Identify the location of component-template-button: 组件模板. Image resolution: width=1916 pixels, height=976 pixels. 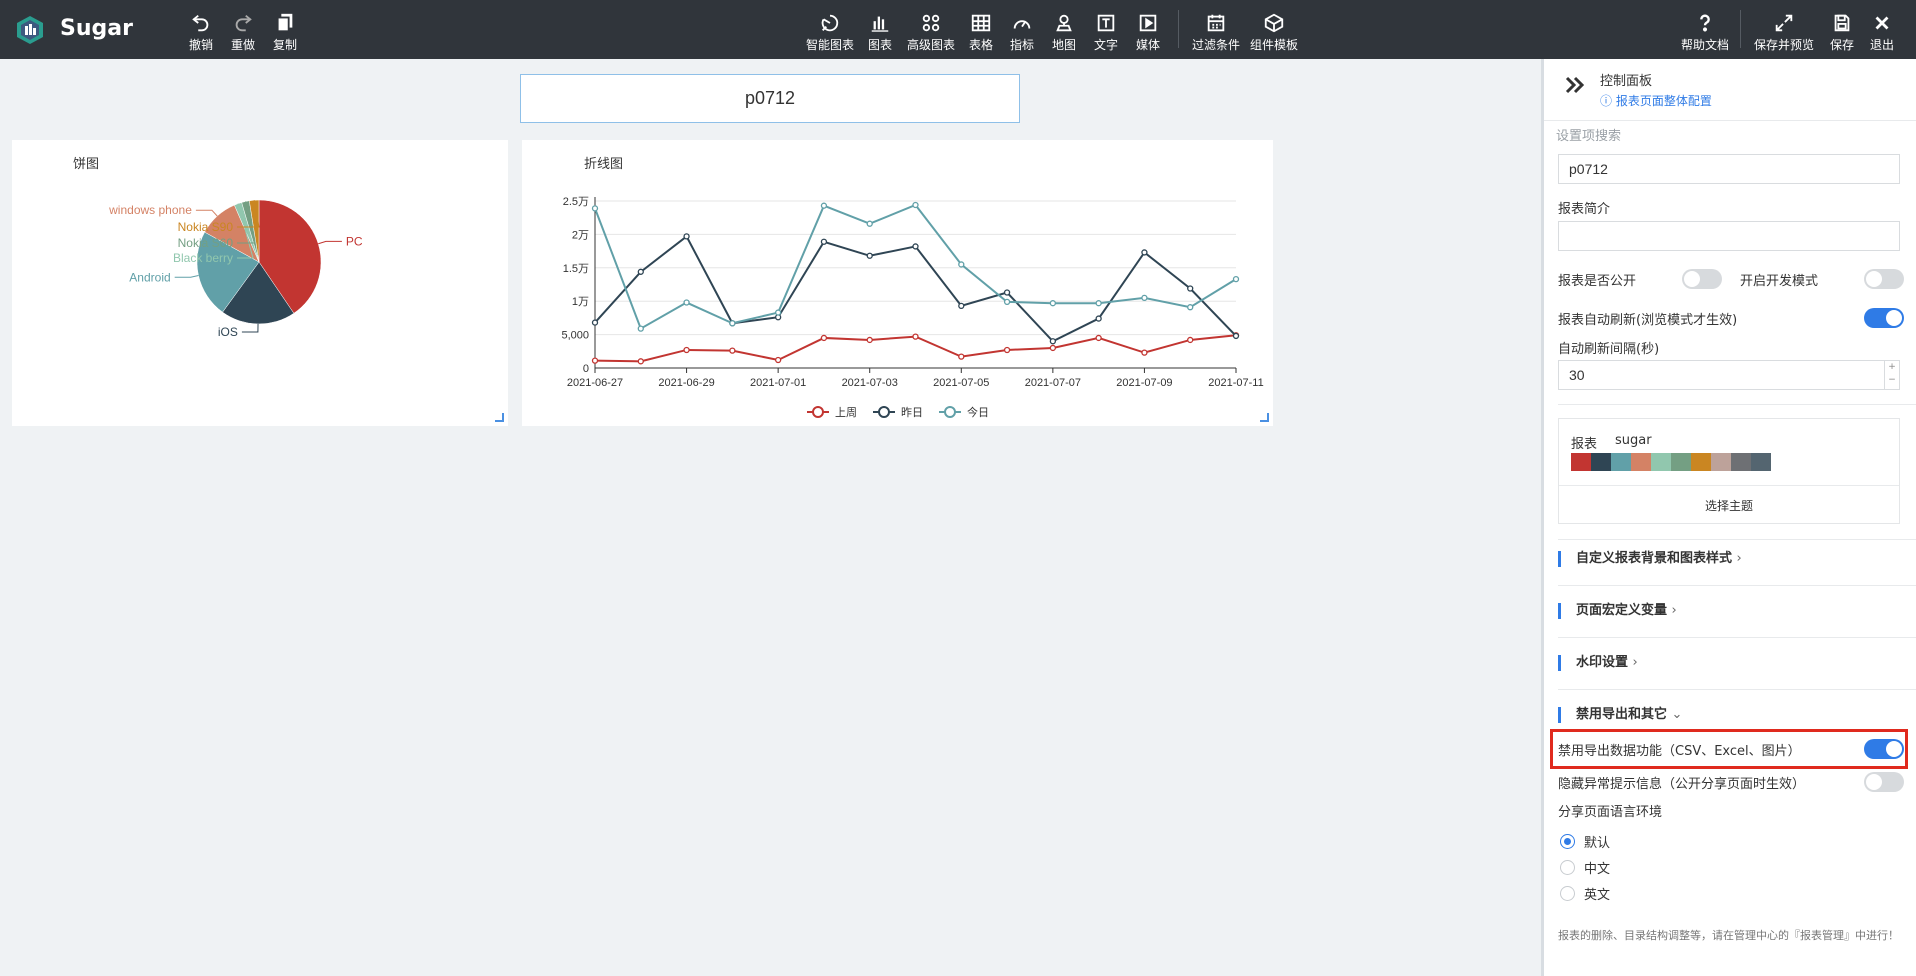
(1274, 32).